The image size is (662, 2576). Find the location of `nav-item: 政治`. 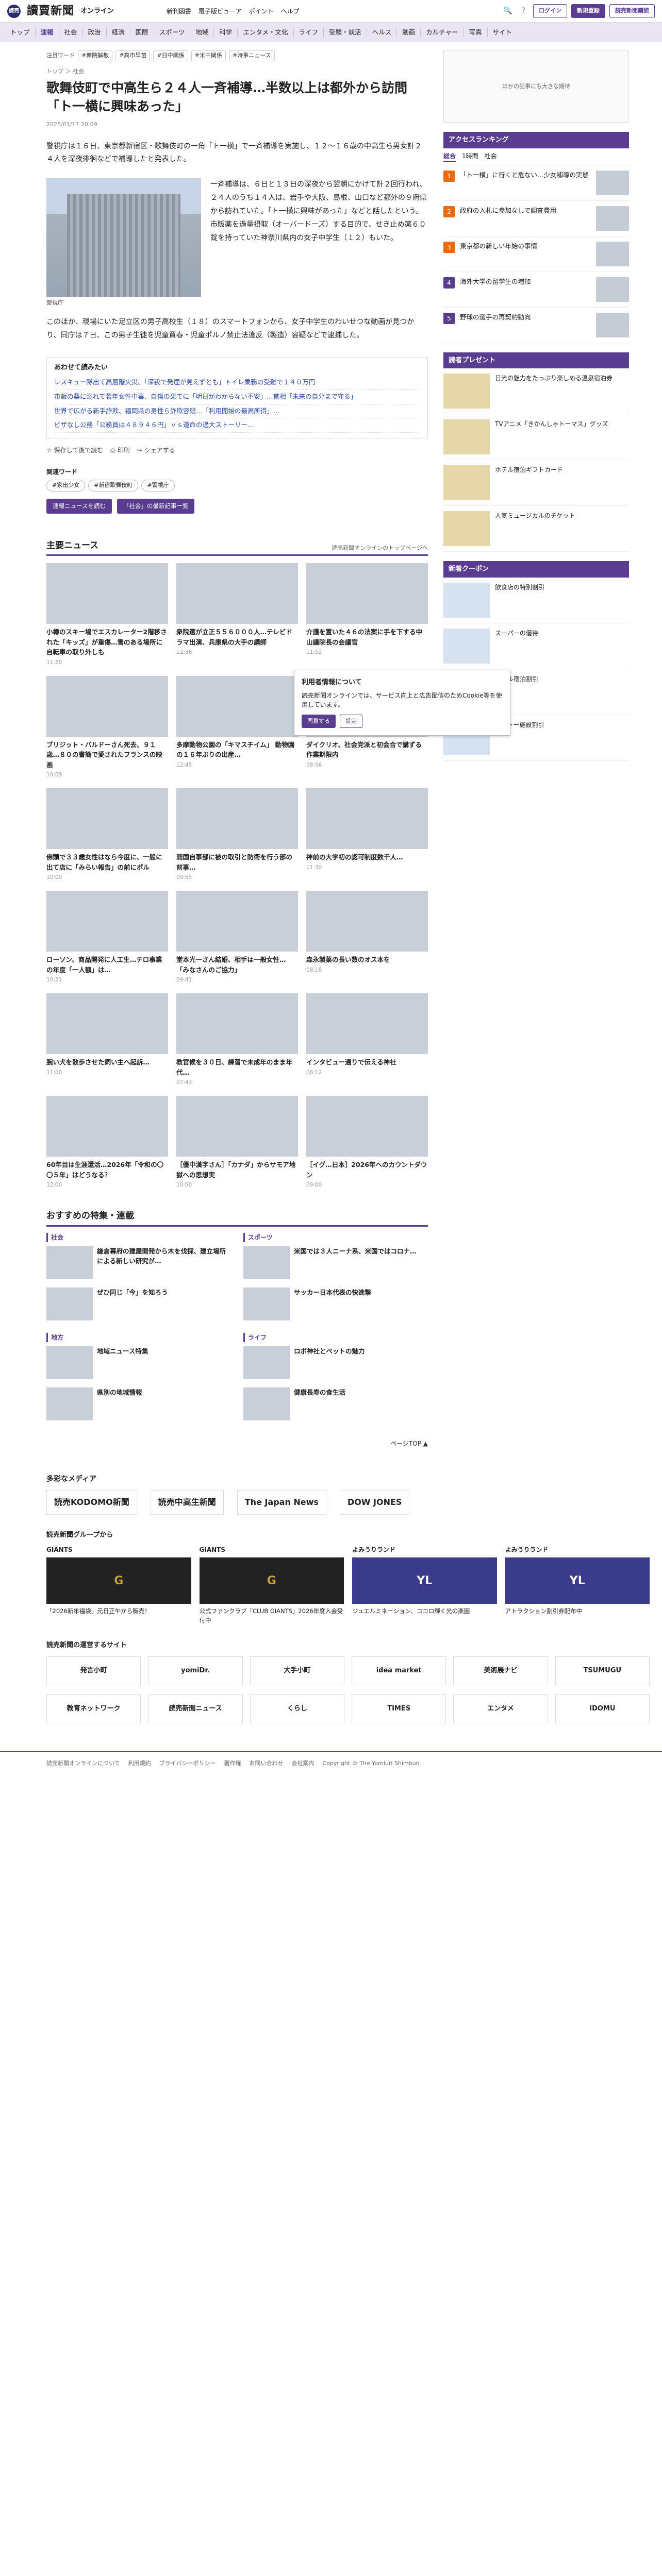

nav-item: 政治 is located at coordinates (95, 32).